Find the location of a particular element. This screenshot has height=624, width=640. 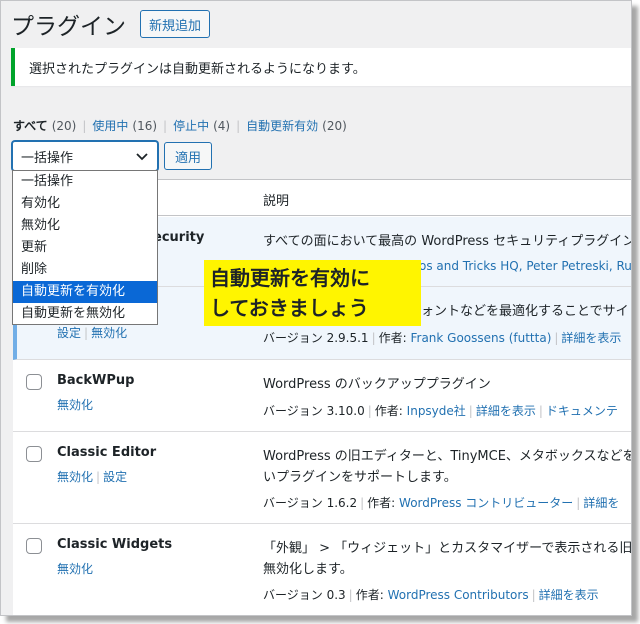

annotation-callout: 自動更新を有効に しておきましょう is located at coordinates (312, 293).